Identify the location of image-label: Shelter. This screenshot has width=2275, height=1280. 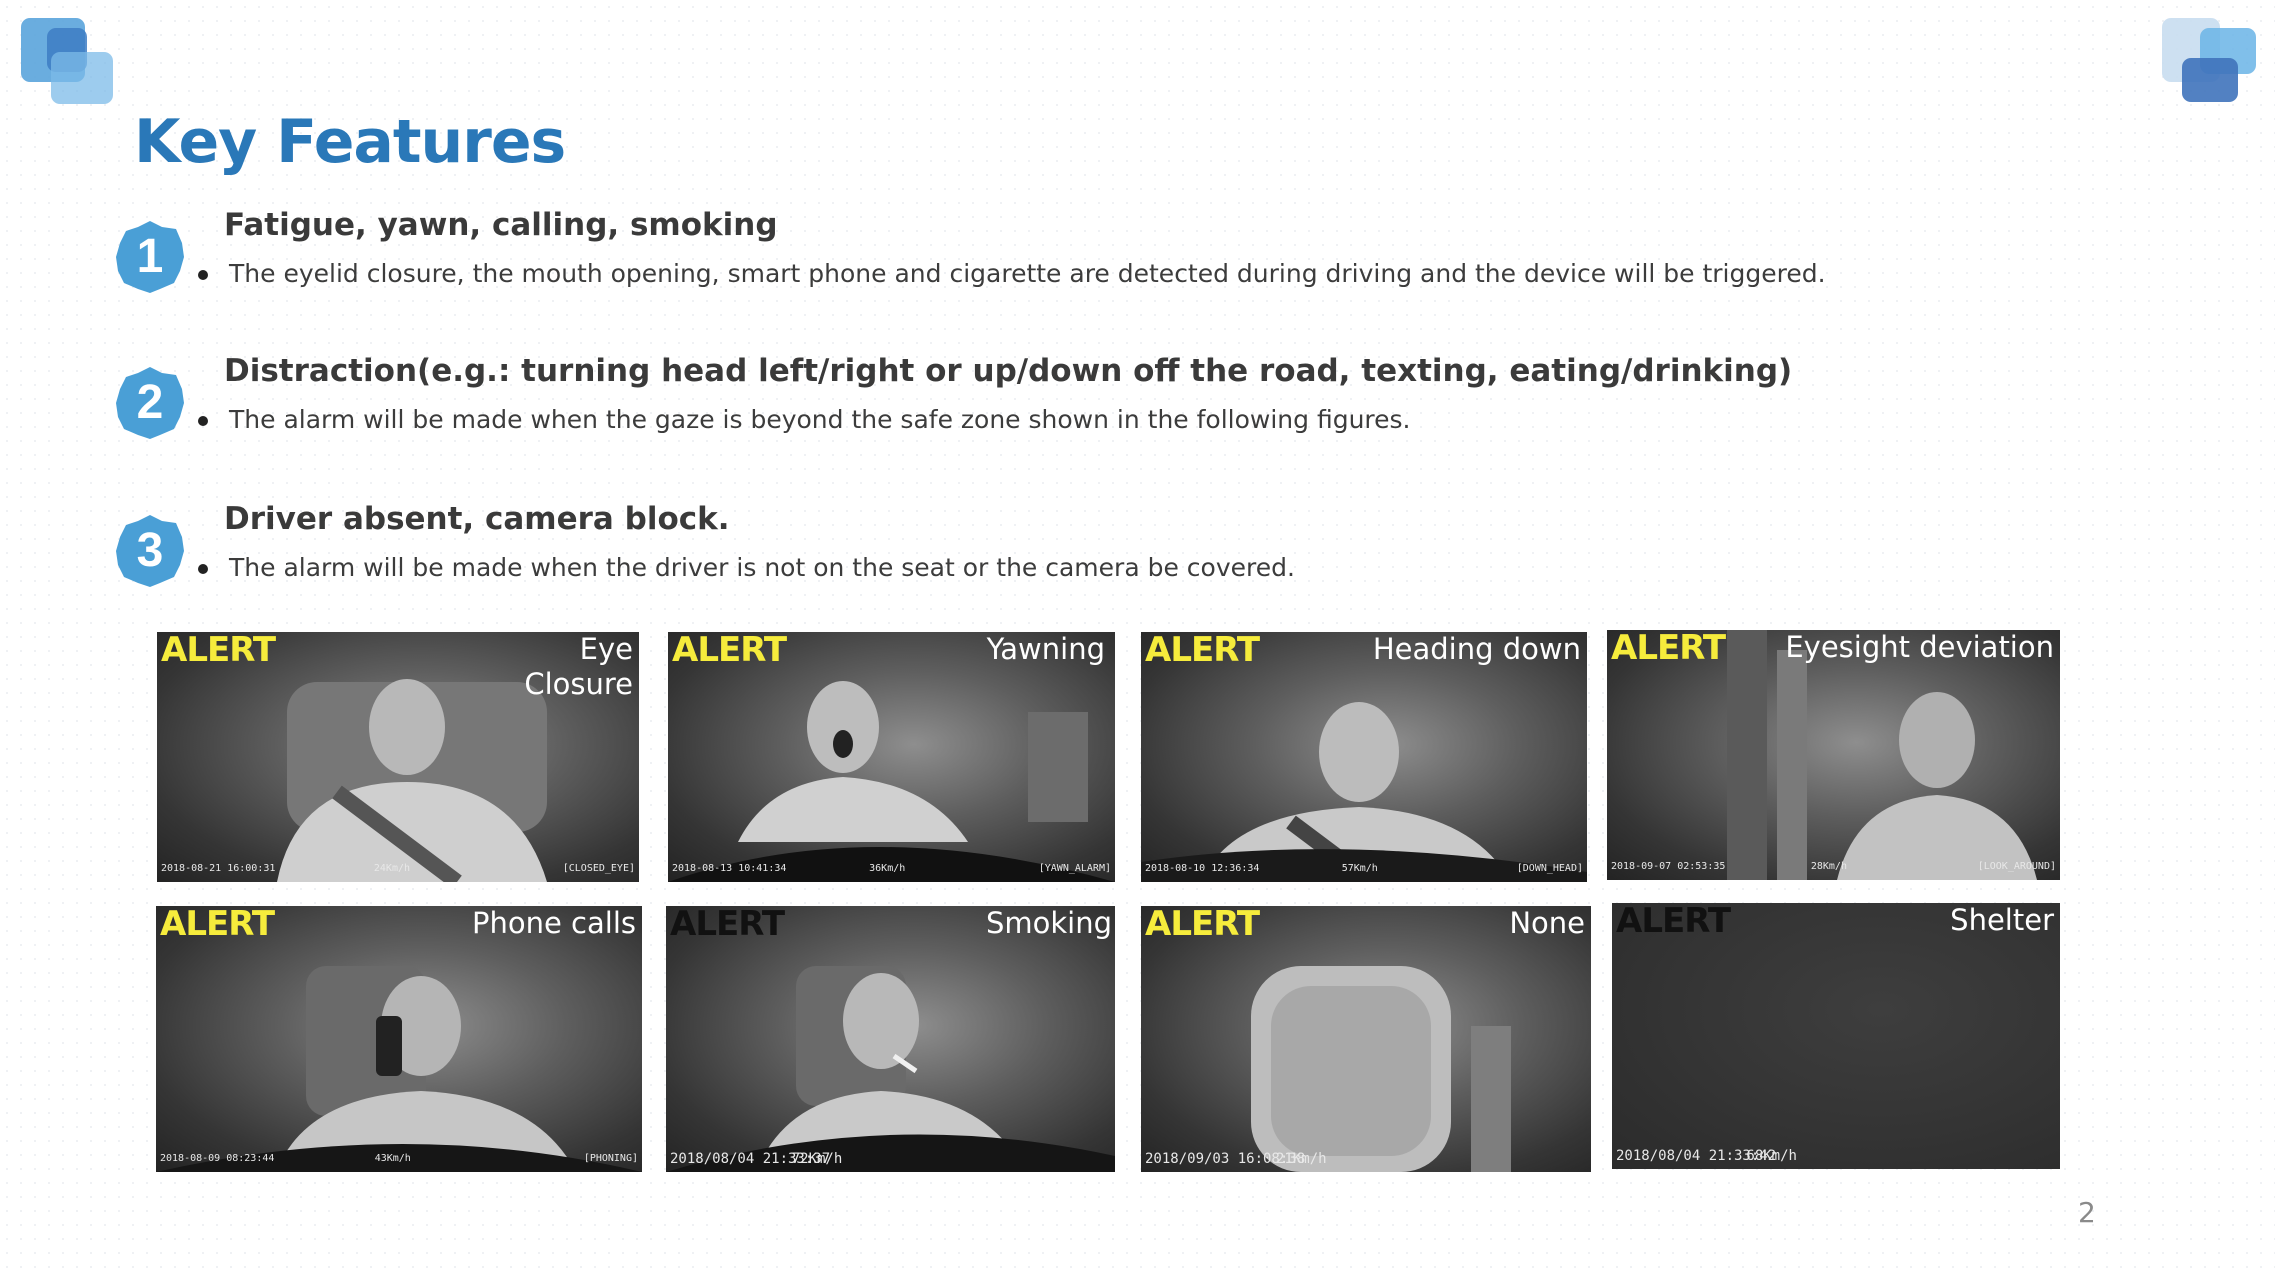
(2002, 920).